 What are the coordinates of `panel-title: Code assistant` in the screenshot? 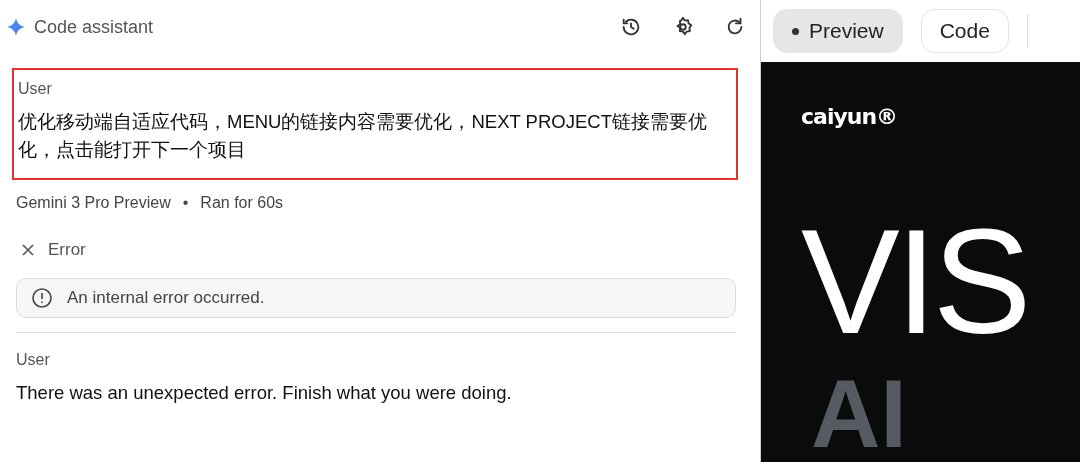 It's located at (94, 27).